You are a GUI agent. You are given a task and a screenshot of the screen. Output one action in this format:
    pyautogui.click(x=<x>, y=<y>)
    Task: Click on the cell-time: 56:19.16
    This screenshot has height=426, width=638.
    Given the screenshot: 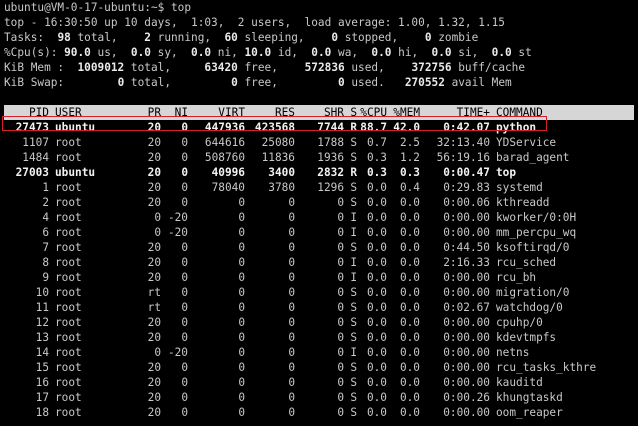 What is the action you would take?
    pyautogui.click(x=463, y=157)
    